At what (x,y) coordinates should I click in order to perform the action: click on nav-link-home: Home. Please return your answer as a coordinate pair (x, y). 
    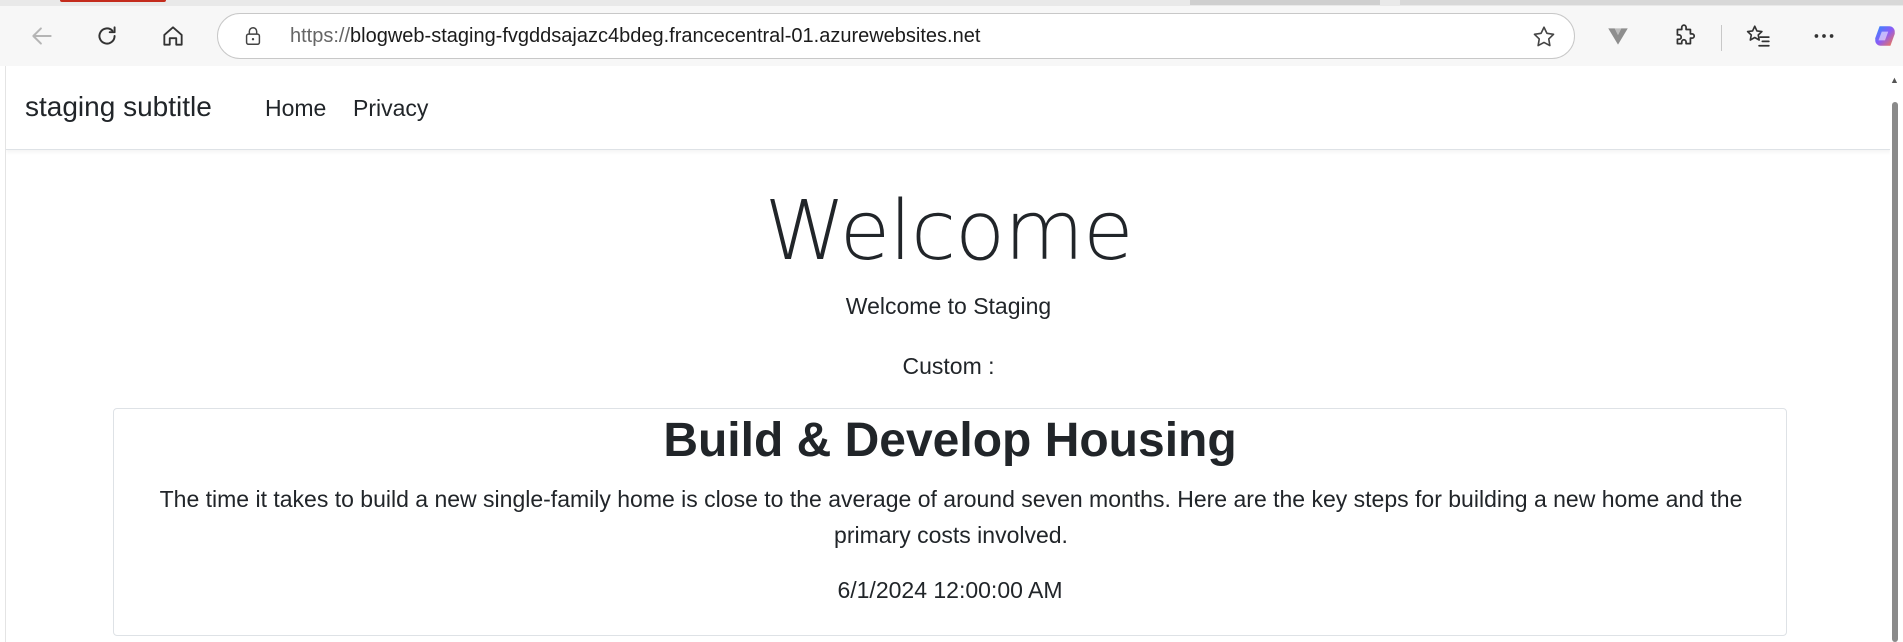
    Looking at the image, I should click on (295, 108).